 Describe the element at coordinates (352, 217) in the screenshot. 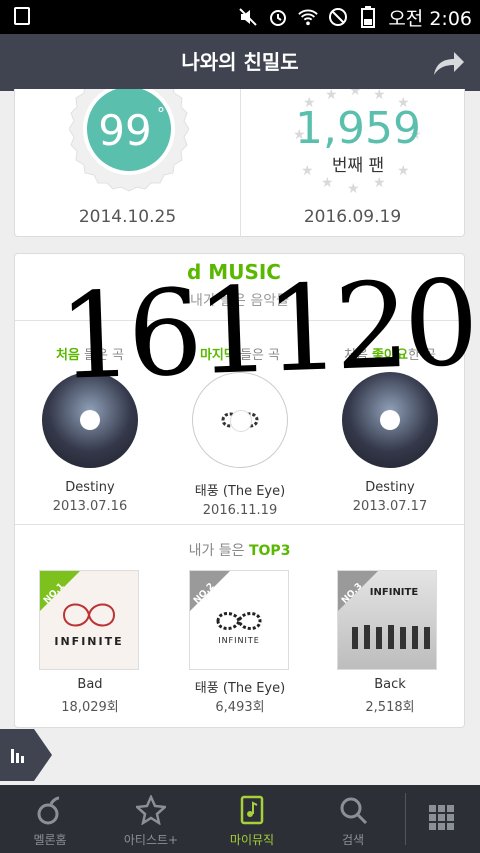

I see `fan-date: 2016.09.19` at that location.